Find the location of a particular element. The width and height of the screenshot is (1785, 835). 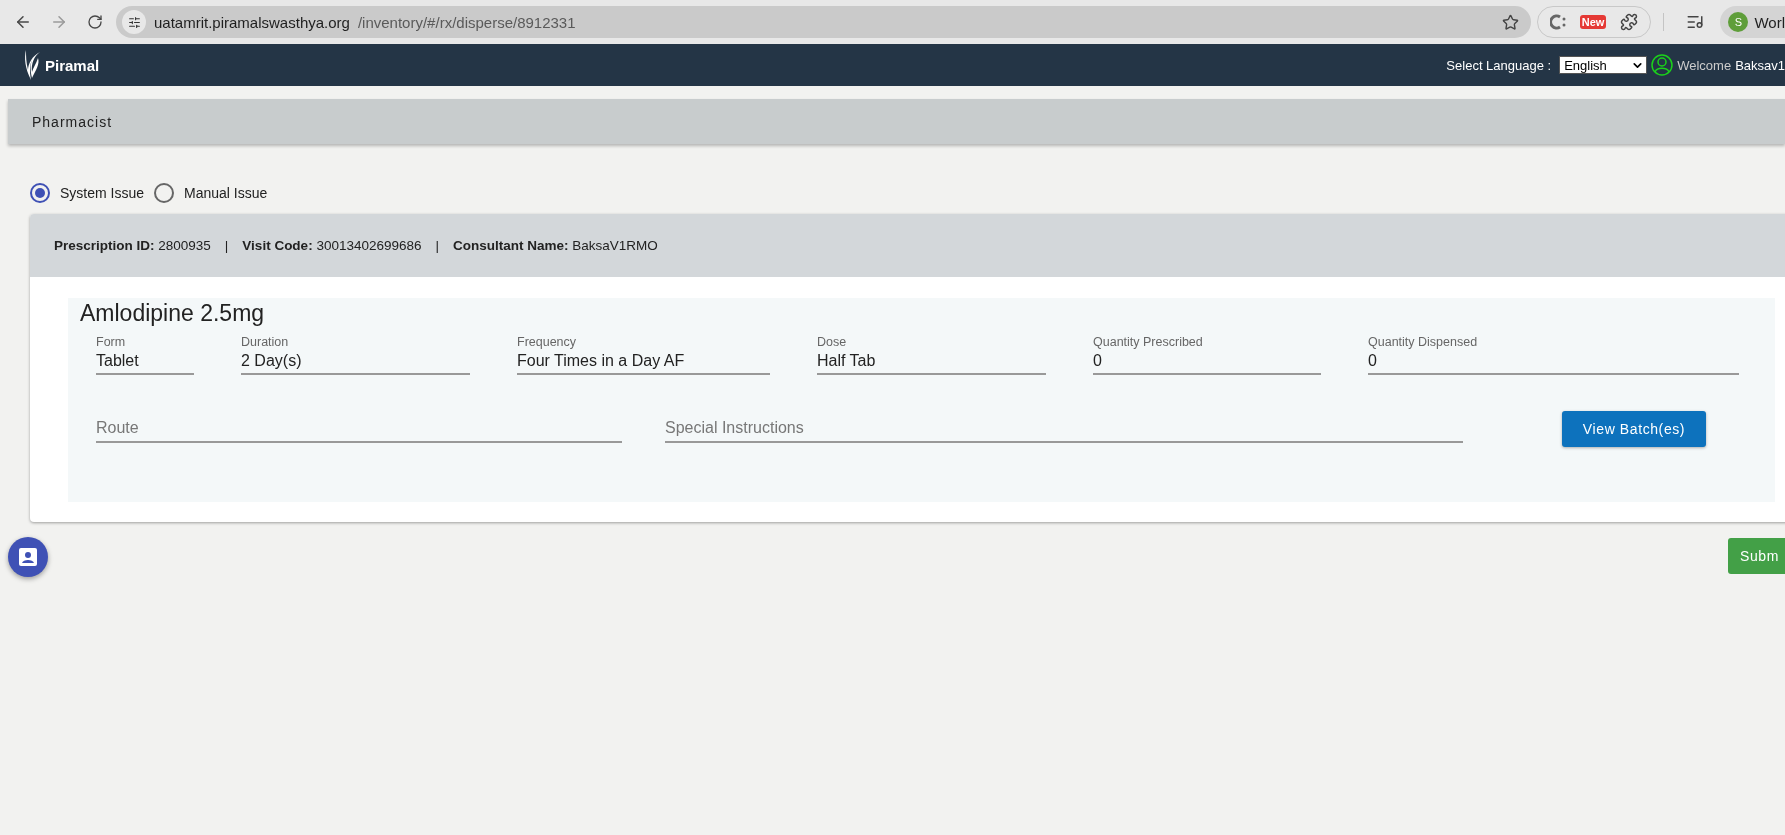

issue-radio: System Issue is located at coordinates (87, 193).